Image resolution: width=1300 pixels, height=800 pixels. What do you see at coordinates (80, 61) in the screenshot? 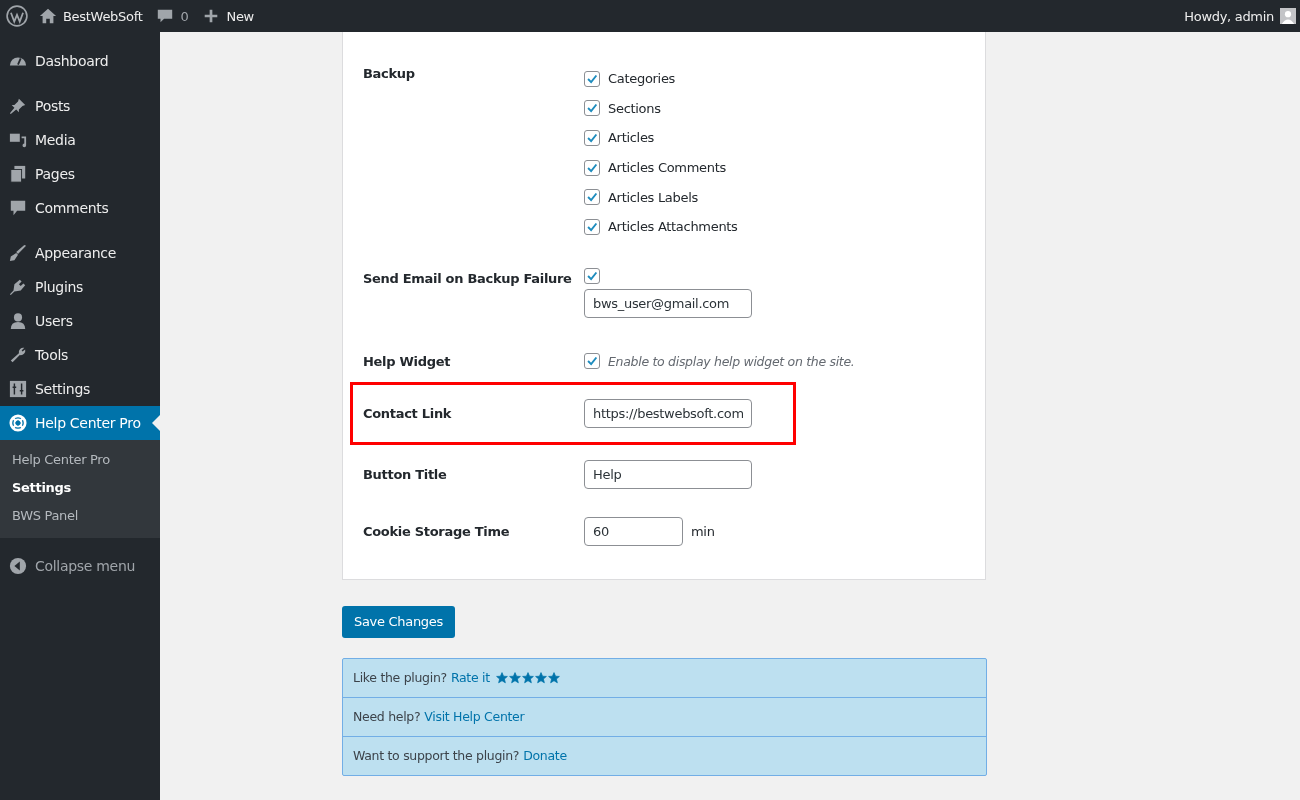
I see `menu-item: Dashboard` at bounding box center [80, 61].